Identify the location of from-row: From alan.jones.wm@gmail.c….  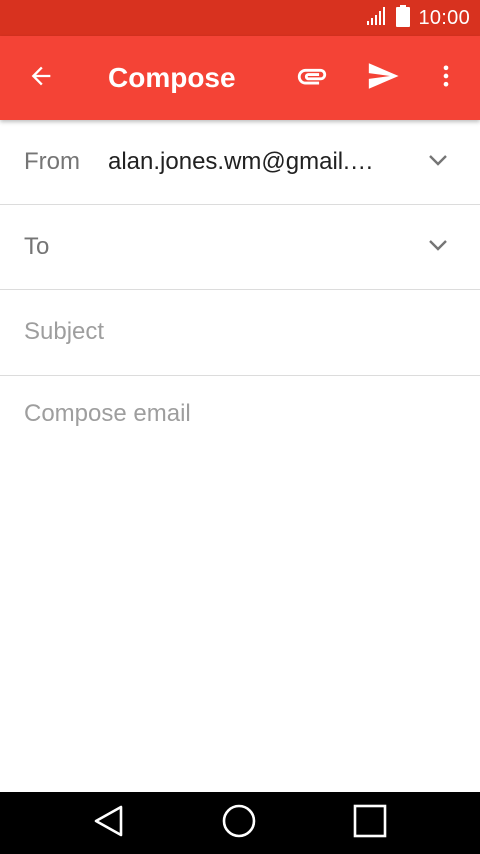
(240, 162).